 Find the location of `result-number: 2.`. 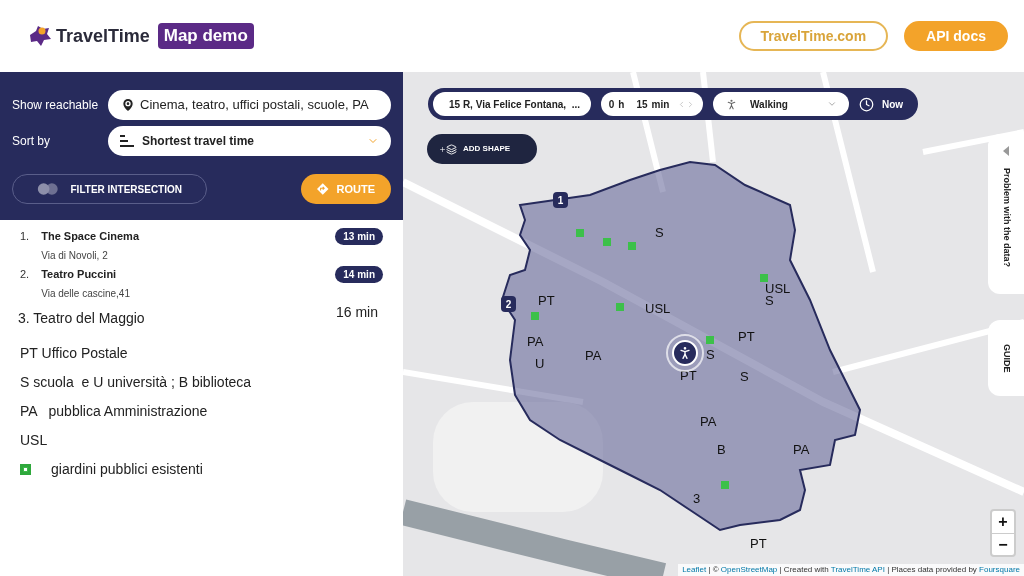

result-number: 2. is located at coordinates (25, 274).